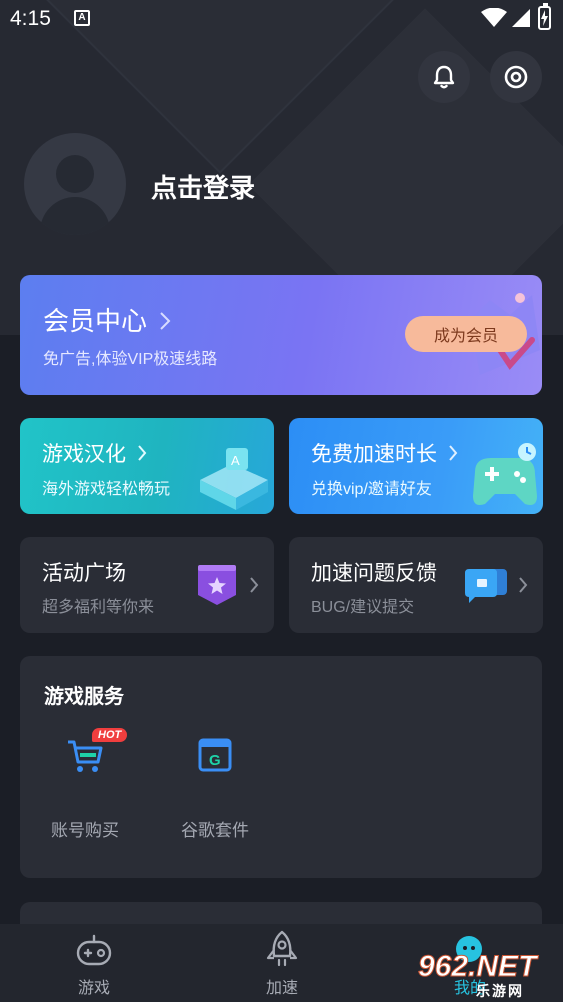 This screenshot has height=1002, width=563. What do you see at coordinates (505, 474) in the screenshot?
I see `gamepad-clock-icon` at bounding box center [505, 474].